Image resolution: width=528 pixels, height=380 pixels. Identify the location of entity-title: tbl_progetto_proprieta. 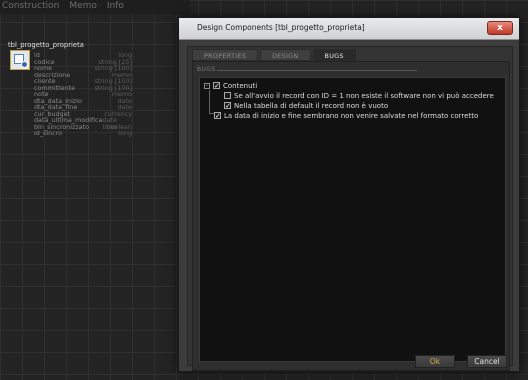
(46, 45).